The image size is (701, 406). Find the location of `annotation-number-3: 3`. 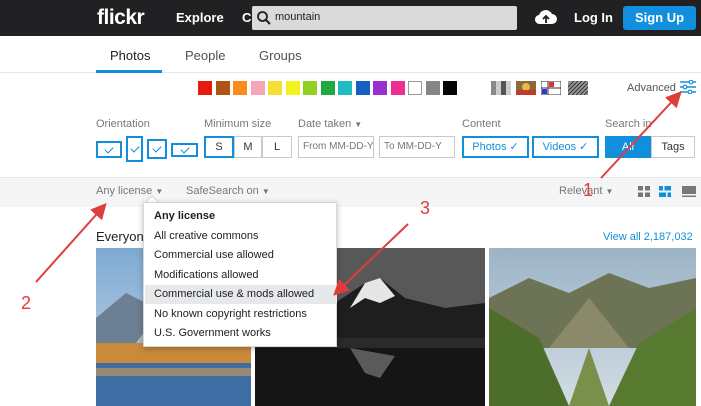

annotation-number-3: 3 is located at coordinates (425, 208).